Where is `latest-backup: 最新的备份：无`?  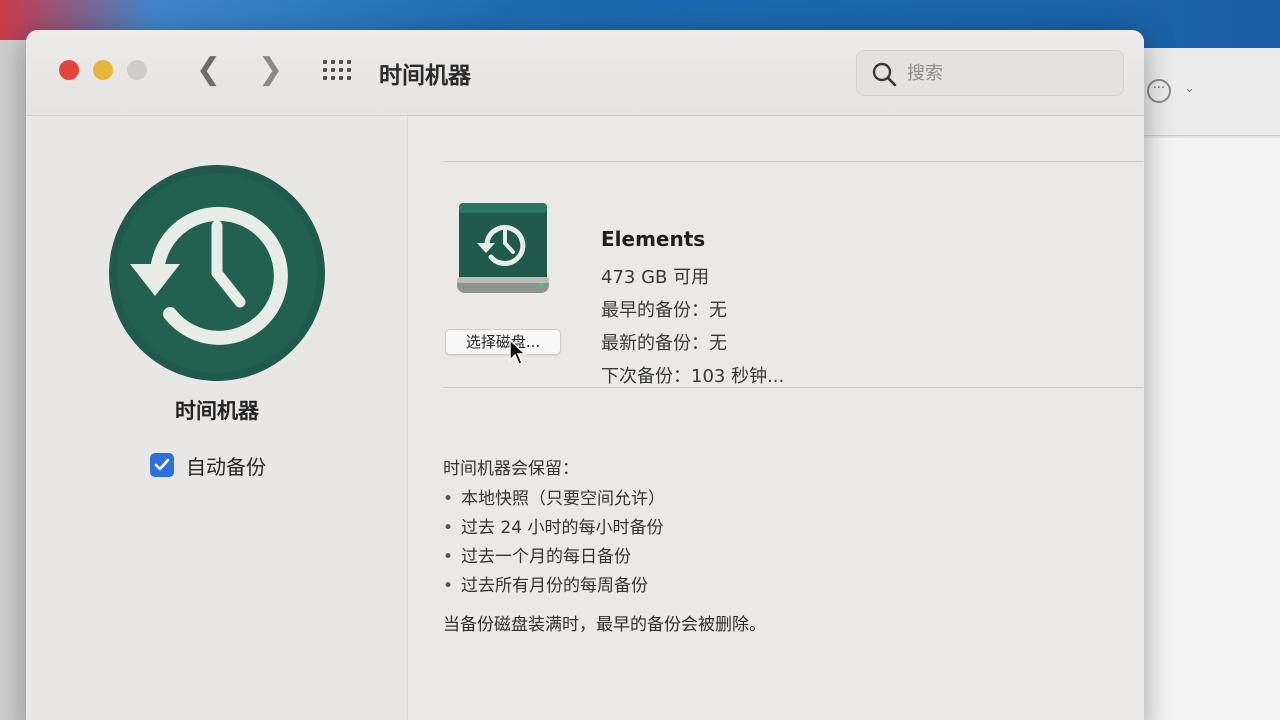 latest-backup: 最新的备份：无 is located at coordinates (664, 343).